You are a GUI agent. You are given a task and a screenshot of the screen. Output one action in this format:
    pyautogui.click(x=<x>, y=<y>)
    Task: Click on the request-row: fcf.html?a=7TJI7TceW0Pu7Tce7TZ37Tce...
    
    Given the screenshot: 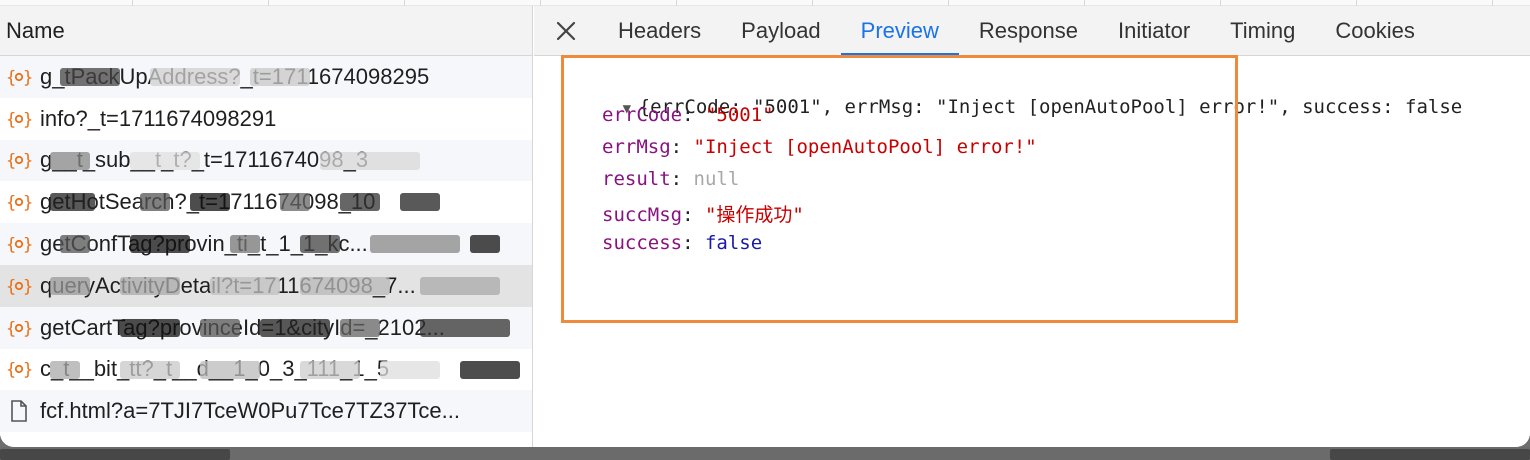 What is the action you would take?
    pyautogui.click(x=266, y=411)
    